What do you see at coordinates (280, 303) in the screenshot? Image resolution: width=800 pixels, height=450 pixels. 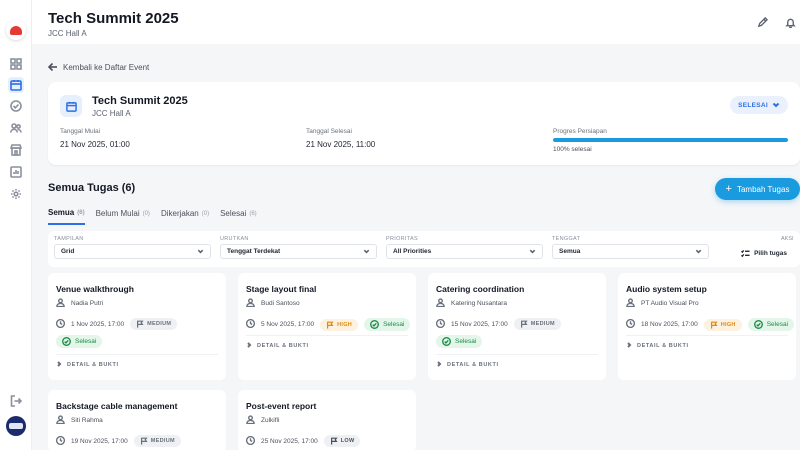 I see `assignee-name: Budi Santoso` at bounding box center [280, 303].